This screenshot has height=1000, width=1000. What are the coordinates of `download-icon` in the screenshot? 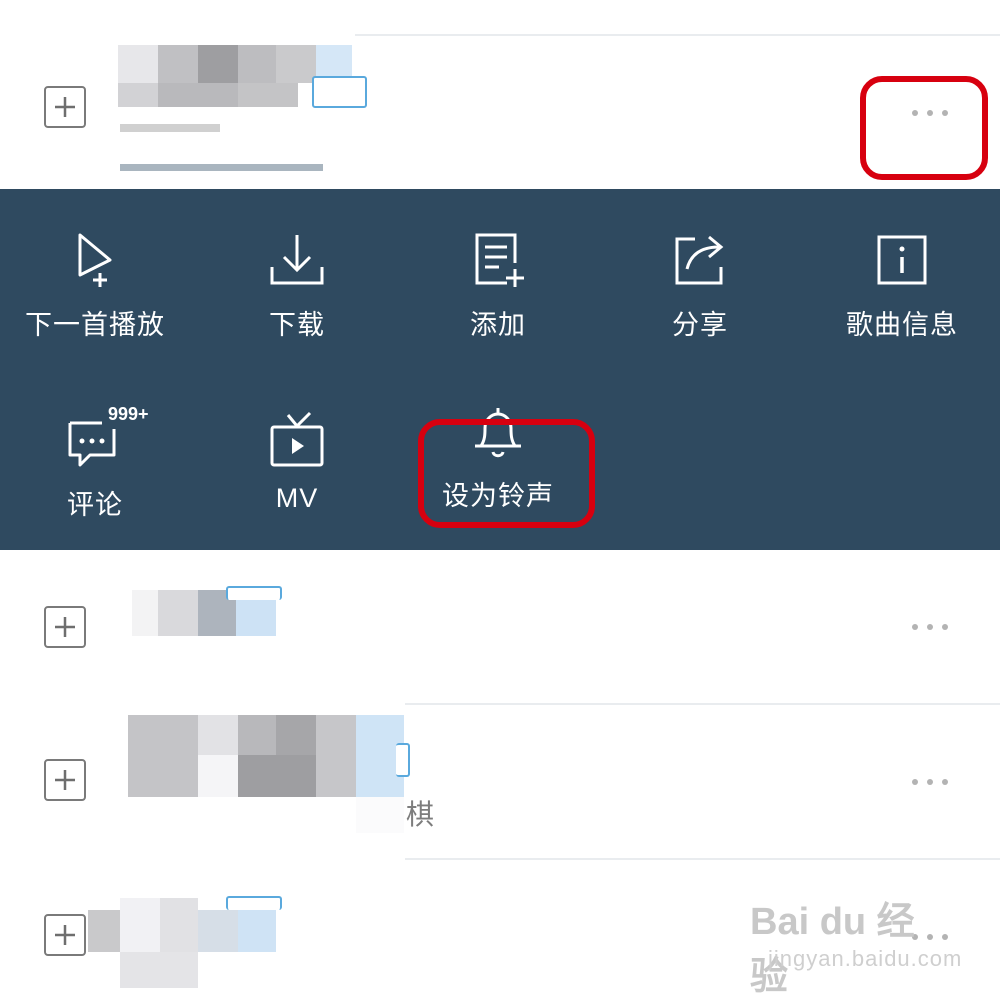 It's located at (297, 260).